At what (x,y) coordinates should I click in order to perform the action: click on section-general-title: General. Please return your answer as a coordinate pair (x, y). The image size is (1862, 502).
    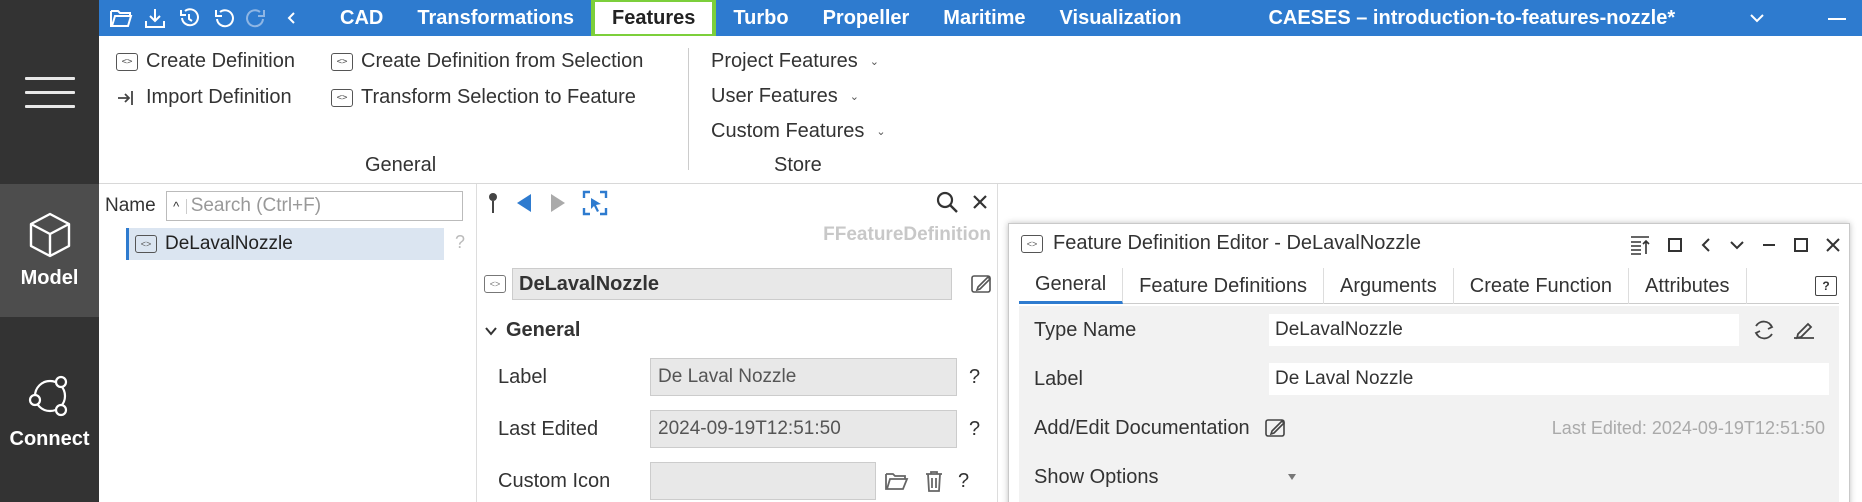
    Looking at the image, I should click on (543, 330).